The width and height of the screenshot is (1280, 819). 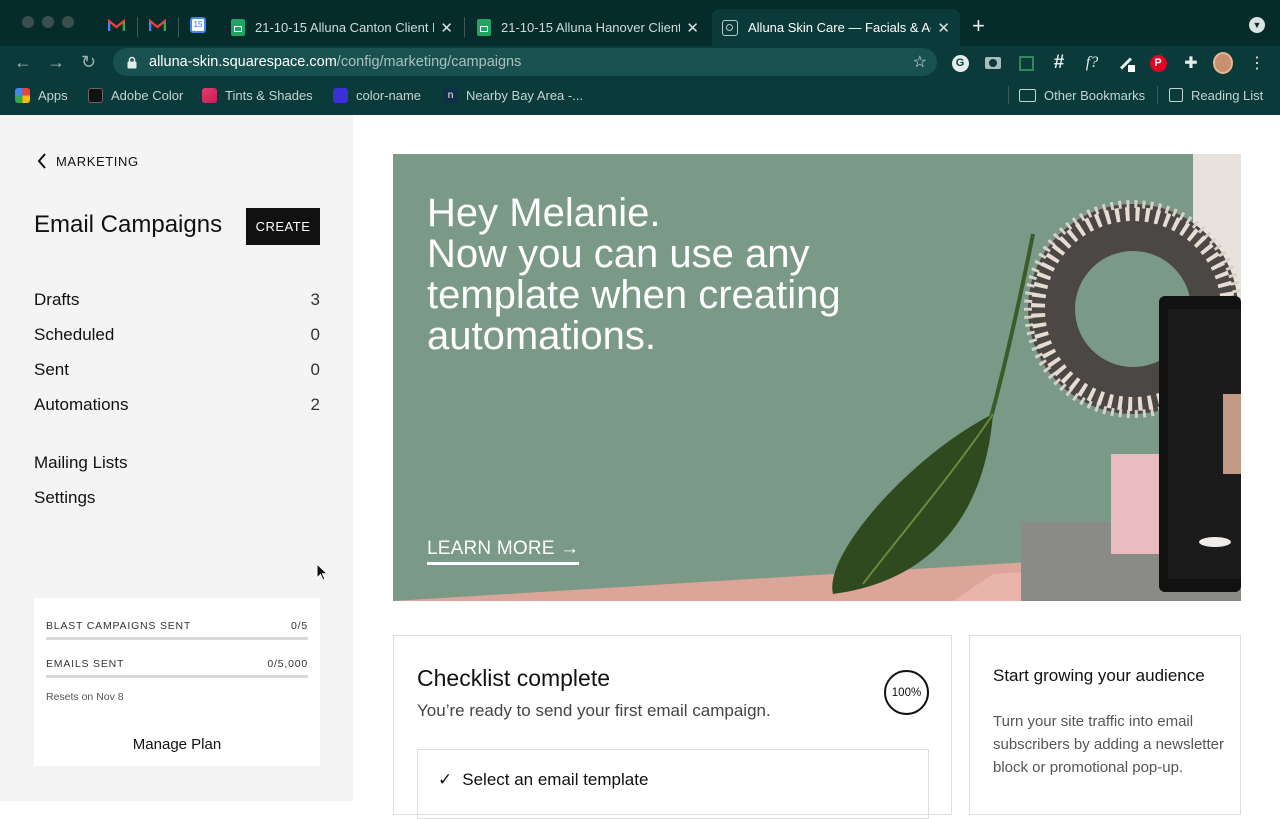 What do you see at coordinates (1092, 63) in the screenshot?
I see `fx-extension-icon: f?` at bounding box center [1092, 63].